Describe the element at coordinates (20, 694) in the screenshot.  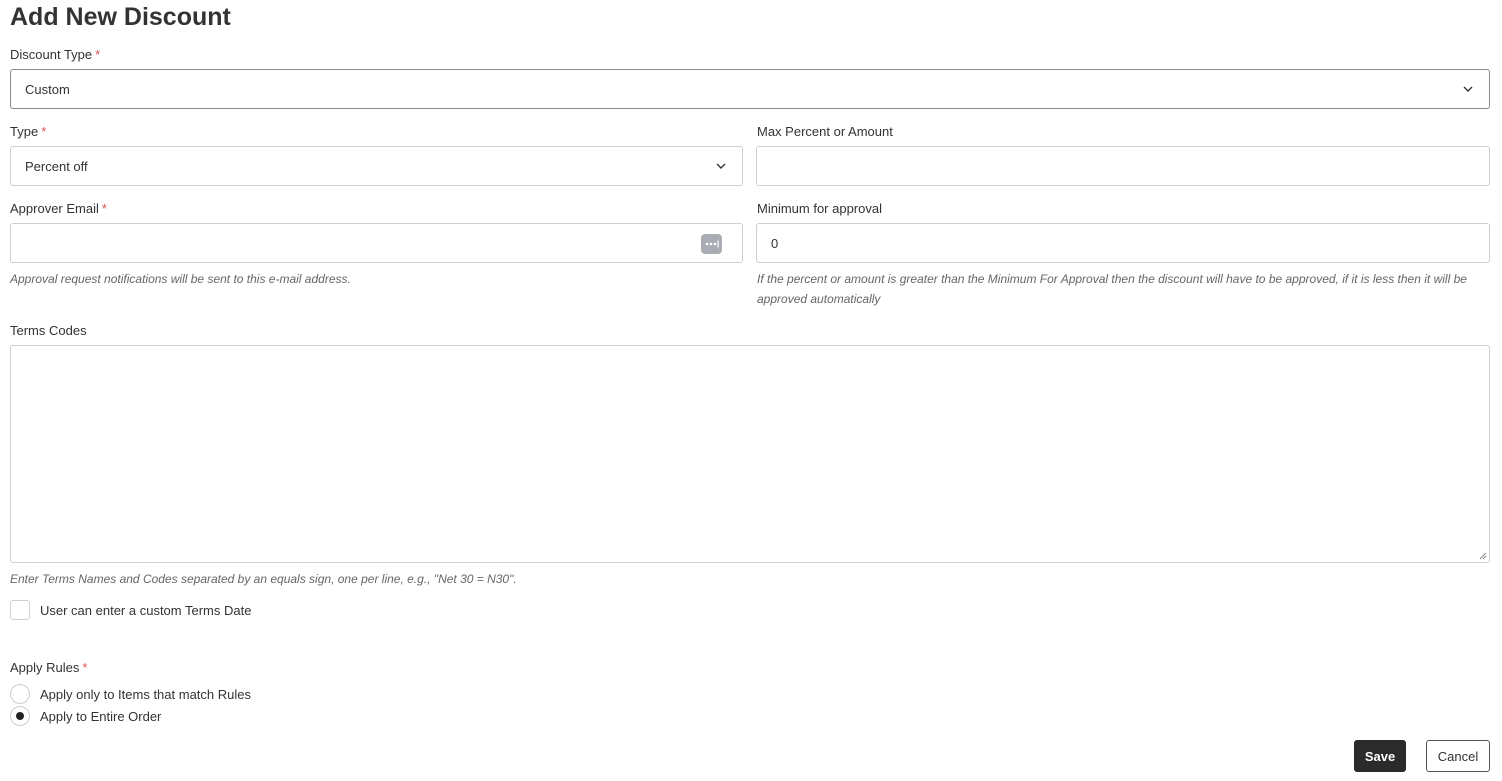
I see `apply-rules-radio-items` at that location.